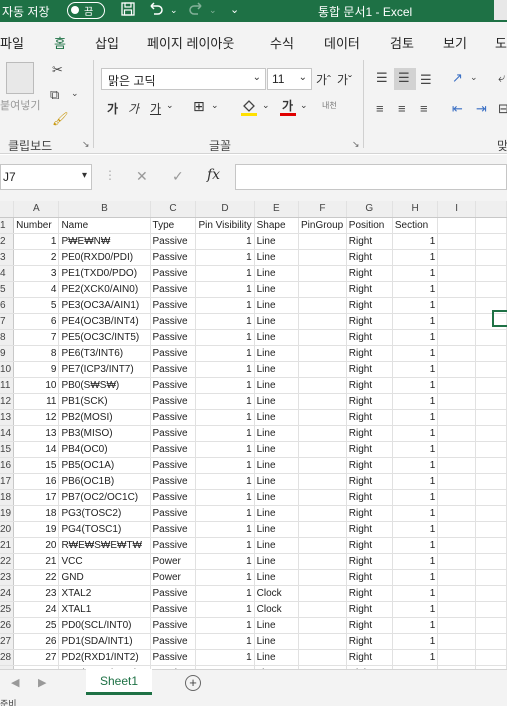 This screenshot has width=507, height=706. I want to click on select-all-corner, so click(7, 209).